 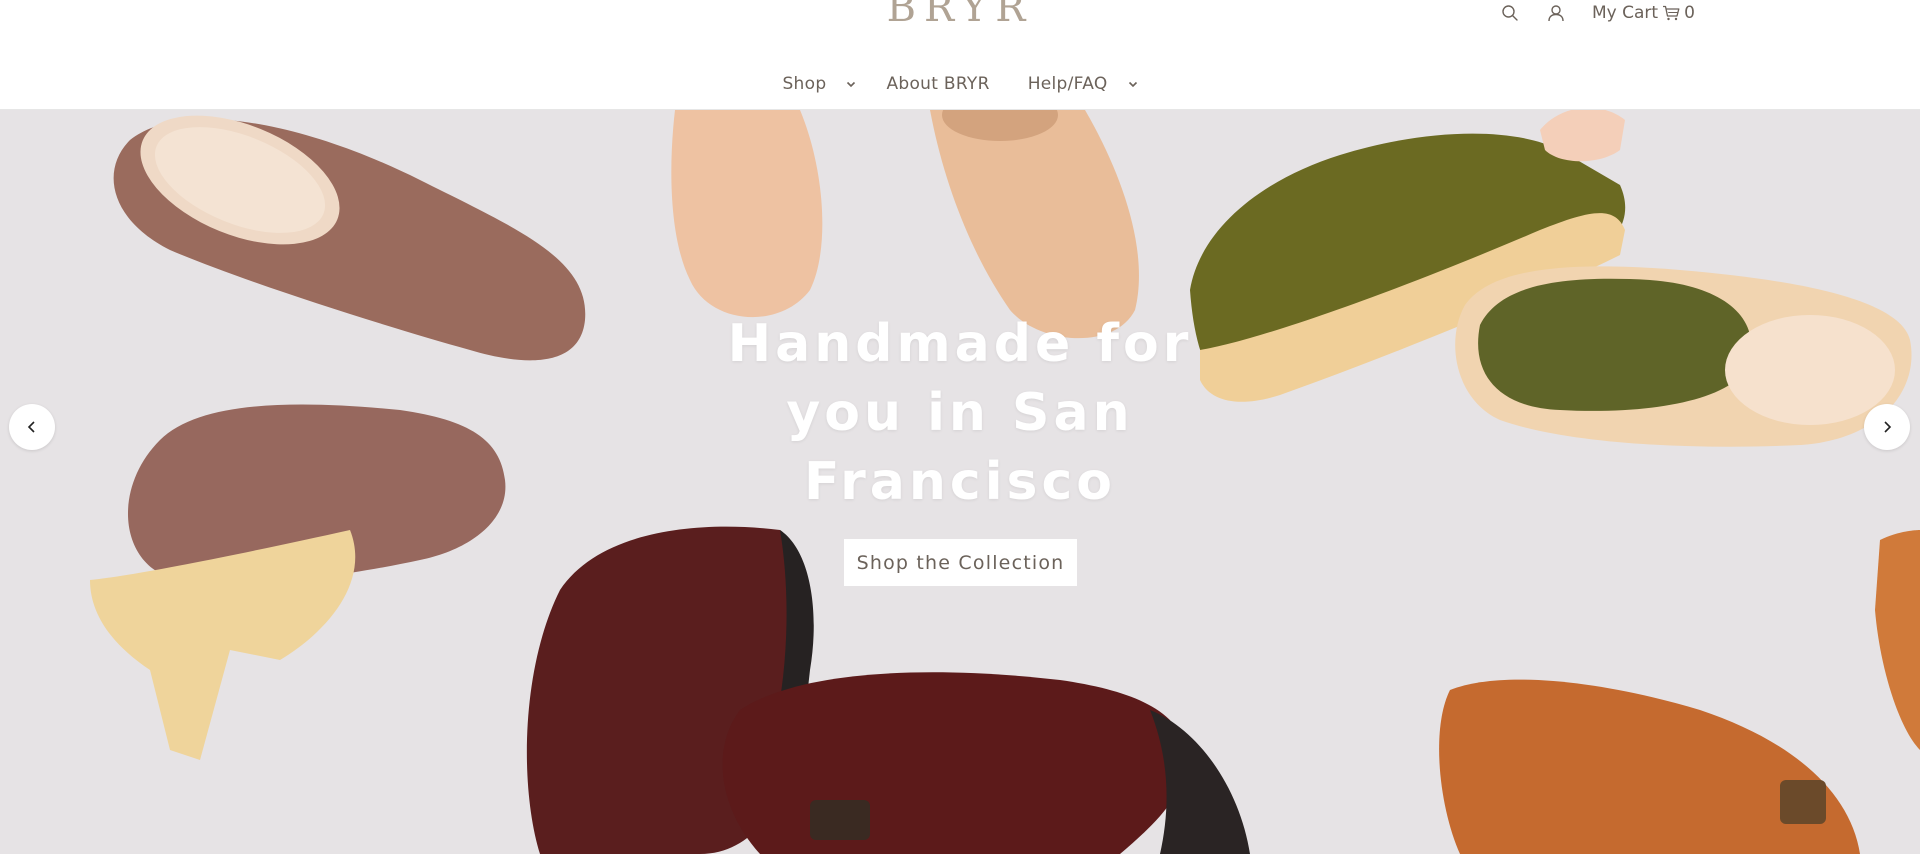 I want to click on cart-count: 0, so click(x=1689, y=13).